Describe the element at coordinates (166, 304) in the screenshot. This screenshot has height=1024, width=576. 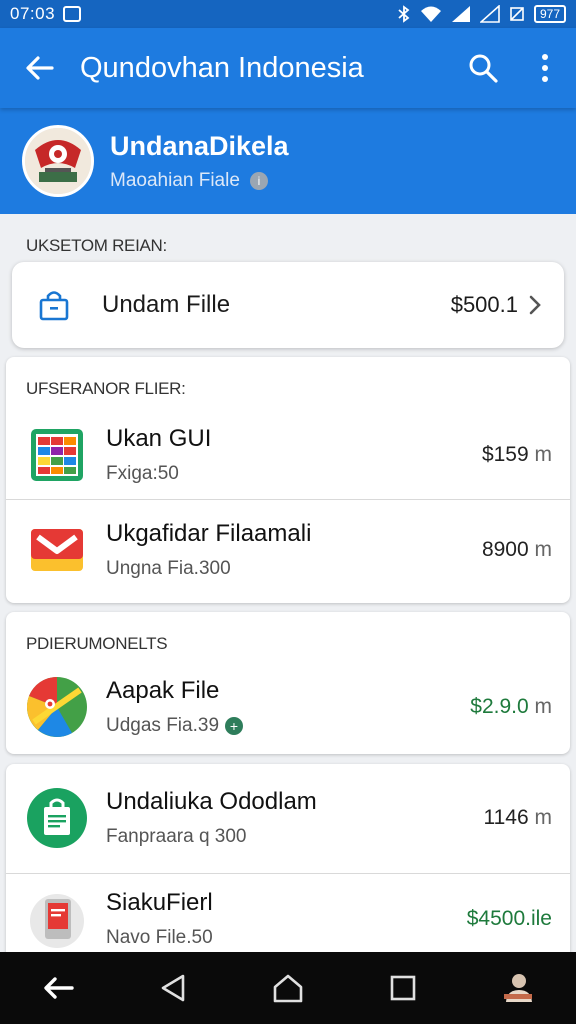
I see `file-card-label: Undam Fille` at that location.